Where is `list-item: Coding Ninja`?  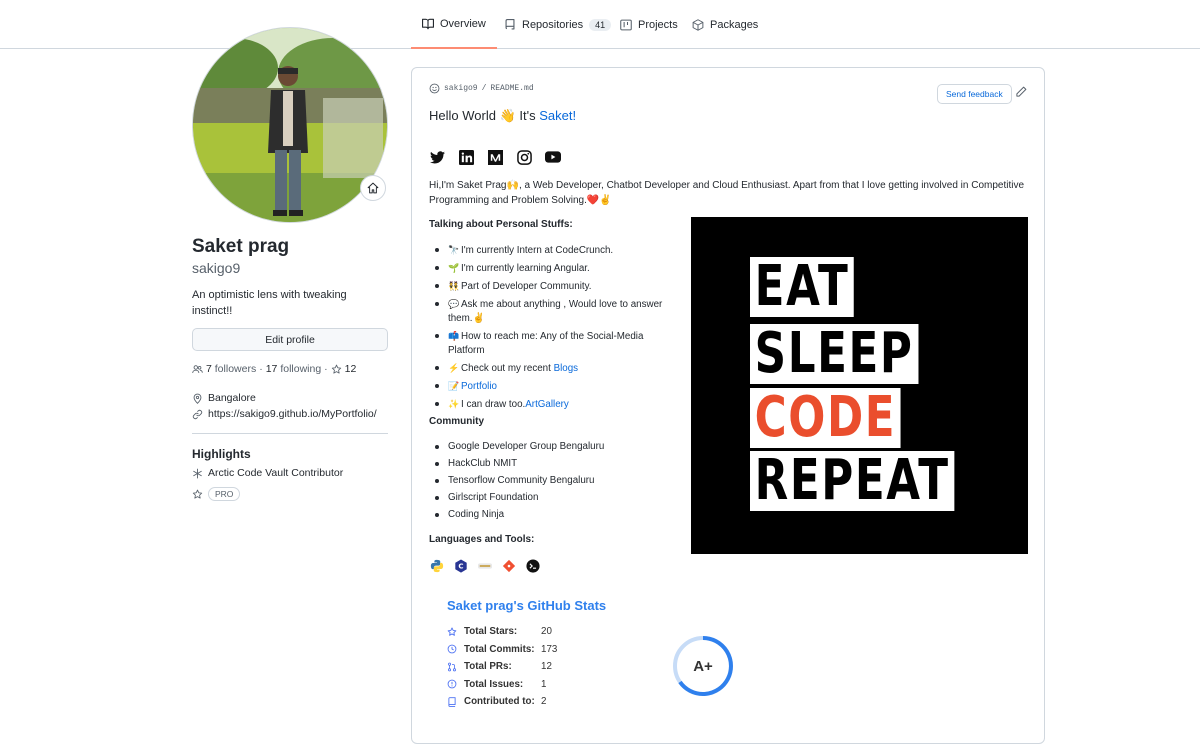
list-item: Coding Ninja is located at coordinates (551, 515).